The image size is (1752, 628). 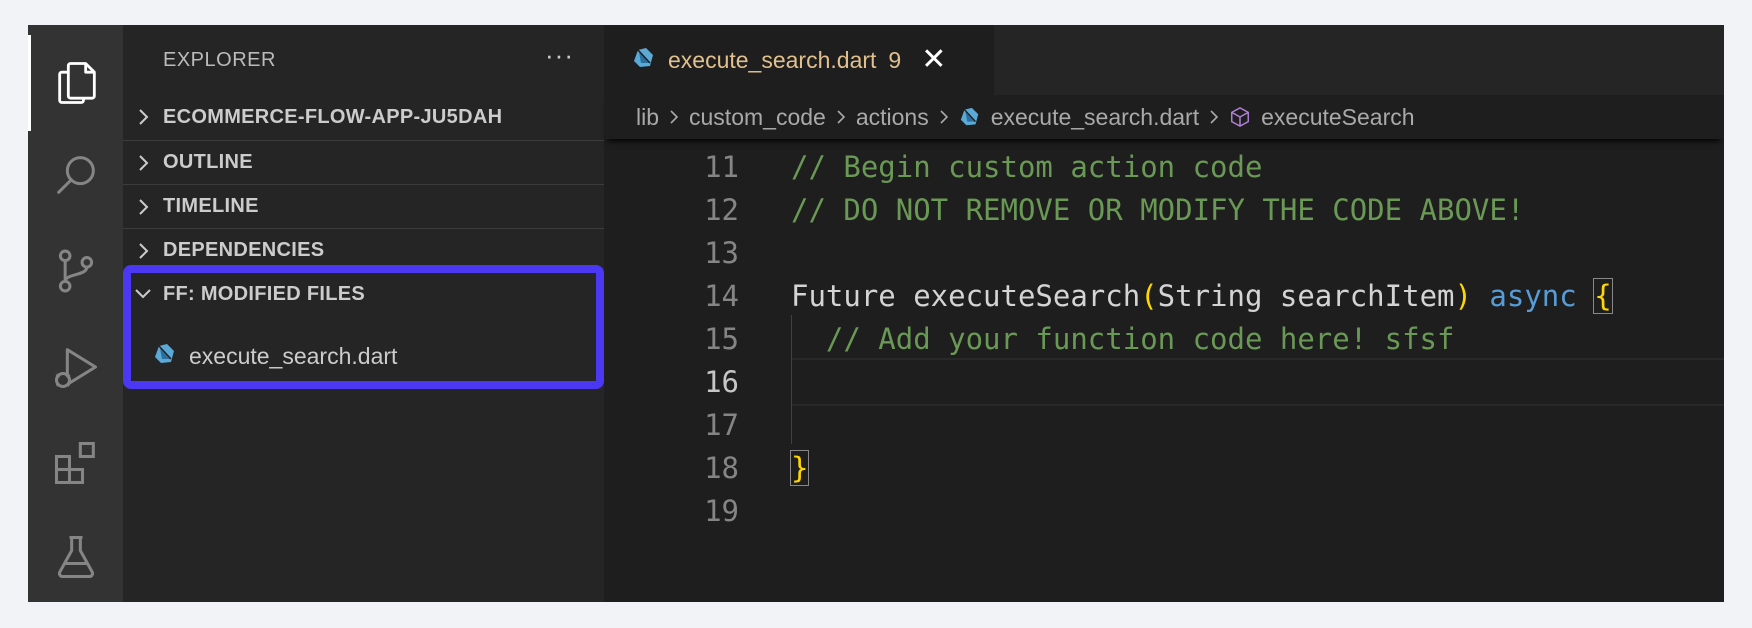 I want to click on breadcrumb-item-lib: lib, so click(x=647, y=117).